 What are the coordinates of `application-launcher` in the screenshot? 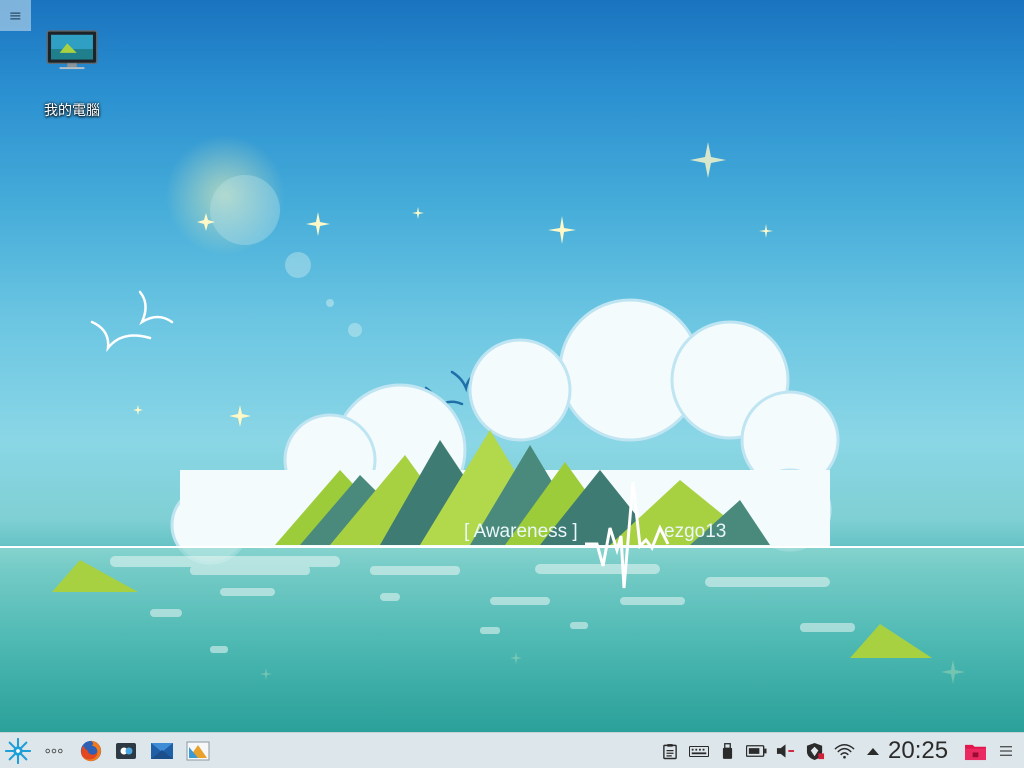 It's located at (18, 751).